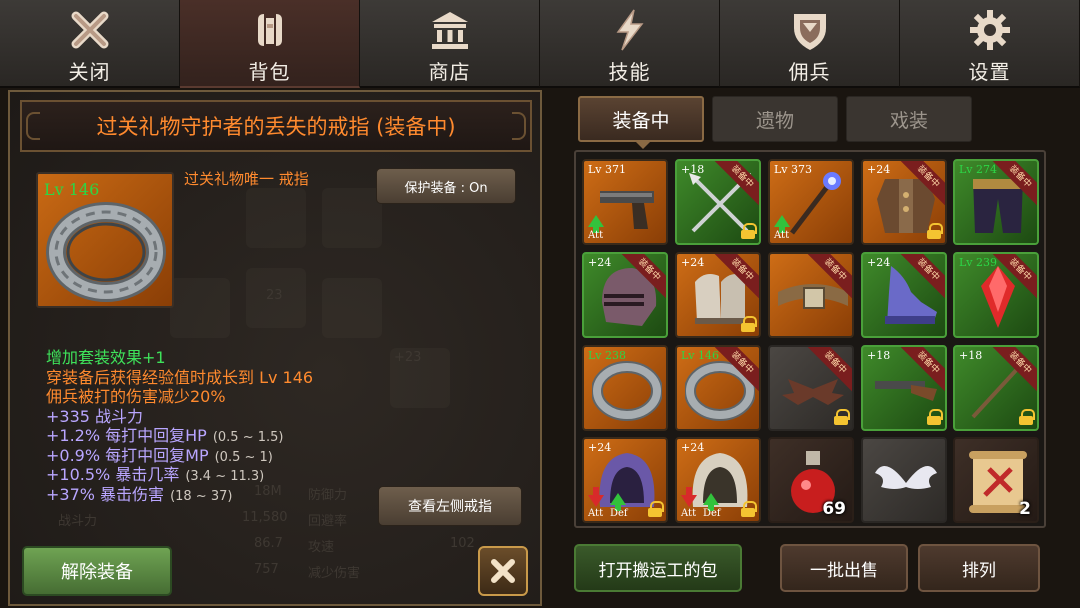  I want to click on backpack-icon, so click(270, 30).